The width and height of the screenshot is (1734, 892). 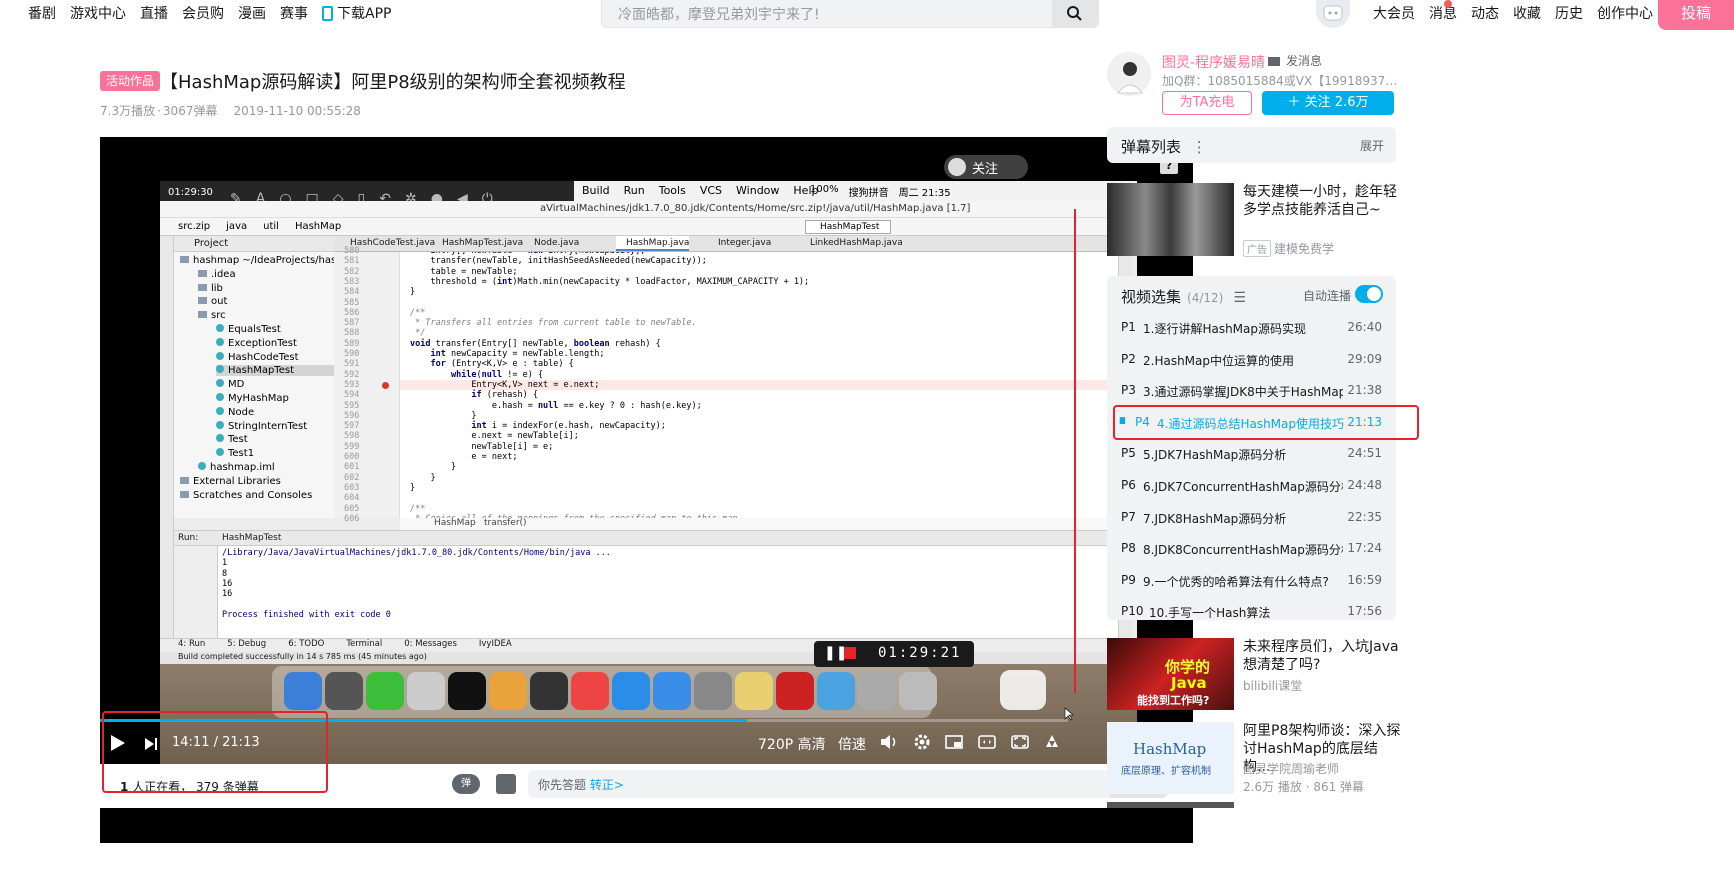 I want to click on activity-tag: 活动作品, so click(x=130, y=81).